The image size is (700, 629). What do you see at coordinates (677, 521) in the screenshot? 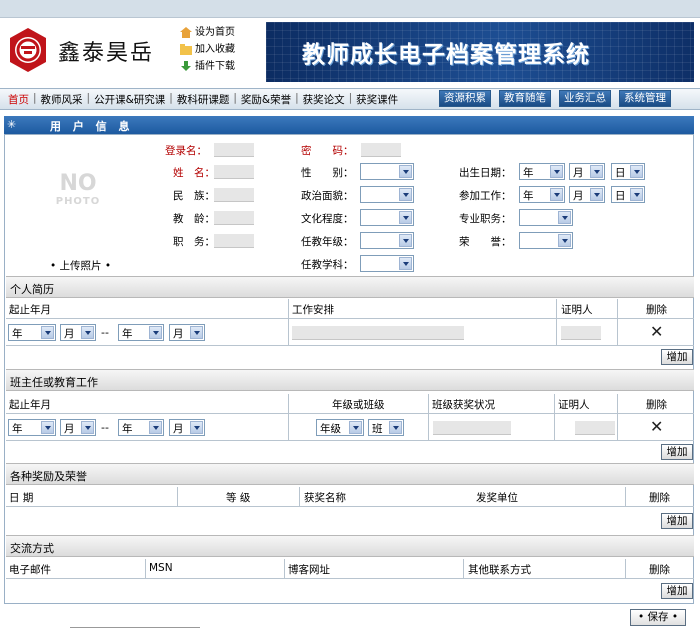
I see `awards-add-button: 增加` at bounding box center [677, 521].